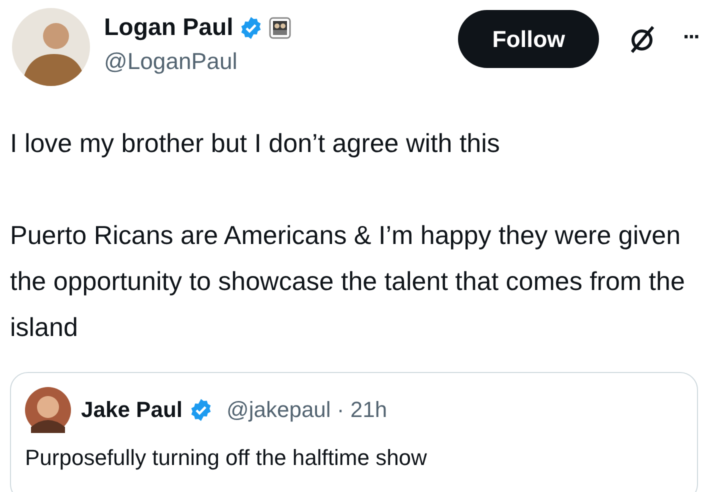  Describe the element at coordinates (529, 39) in the screenshot. I see `follow-button: Follow` at that location.